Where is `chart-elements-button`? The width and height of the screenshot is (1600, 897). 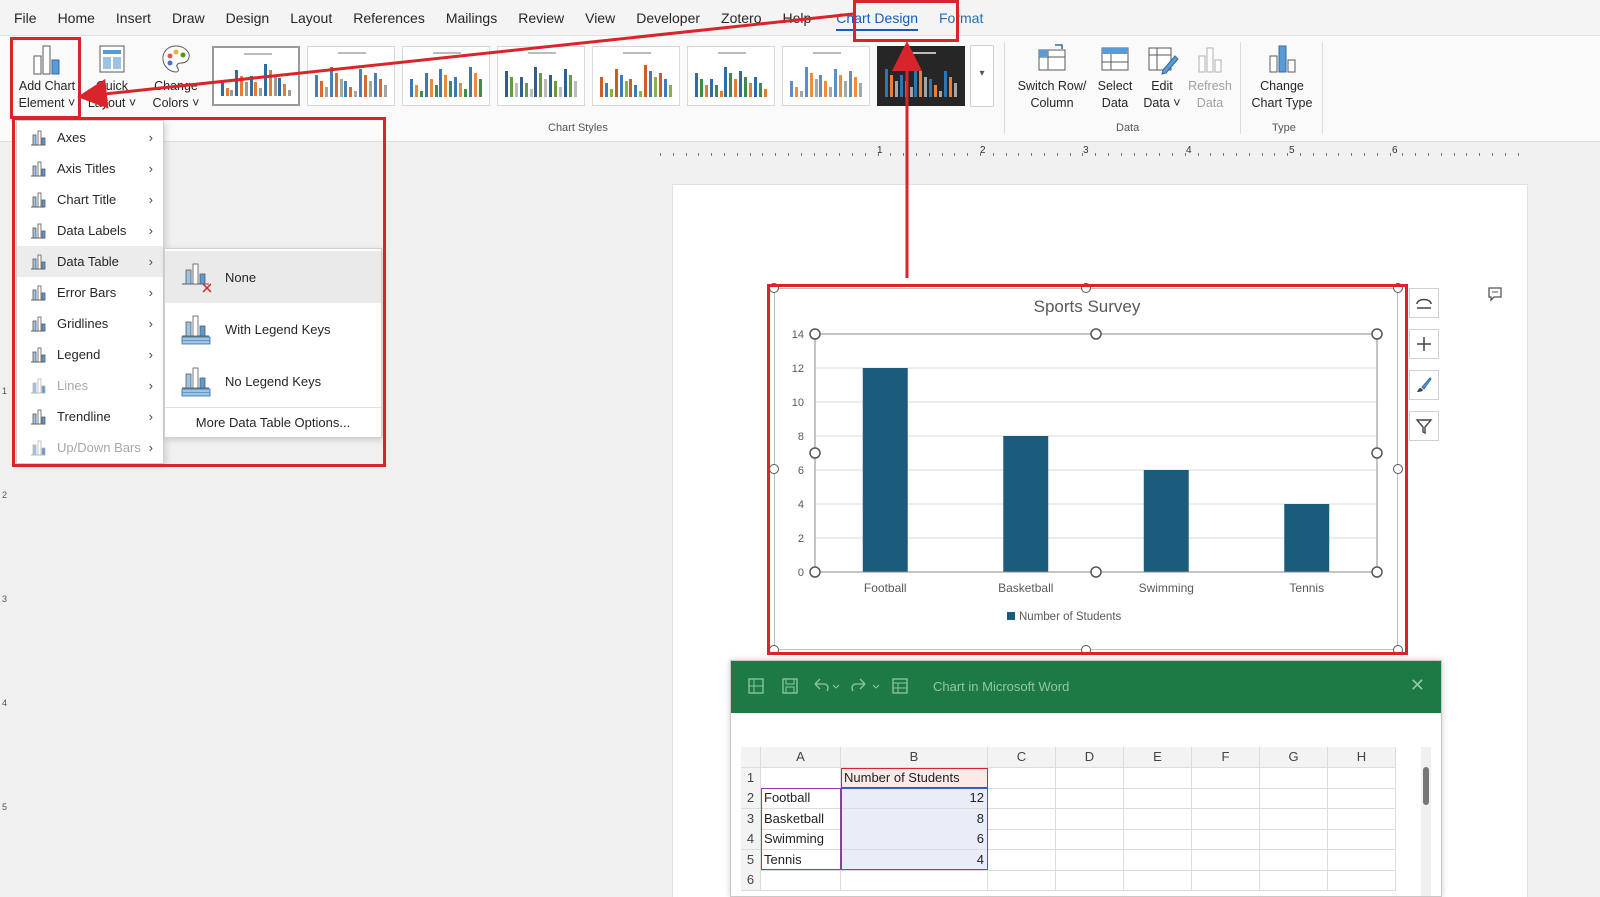
chart-elements-button is located at coordinates (1424, 344).